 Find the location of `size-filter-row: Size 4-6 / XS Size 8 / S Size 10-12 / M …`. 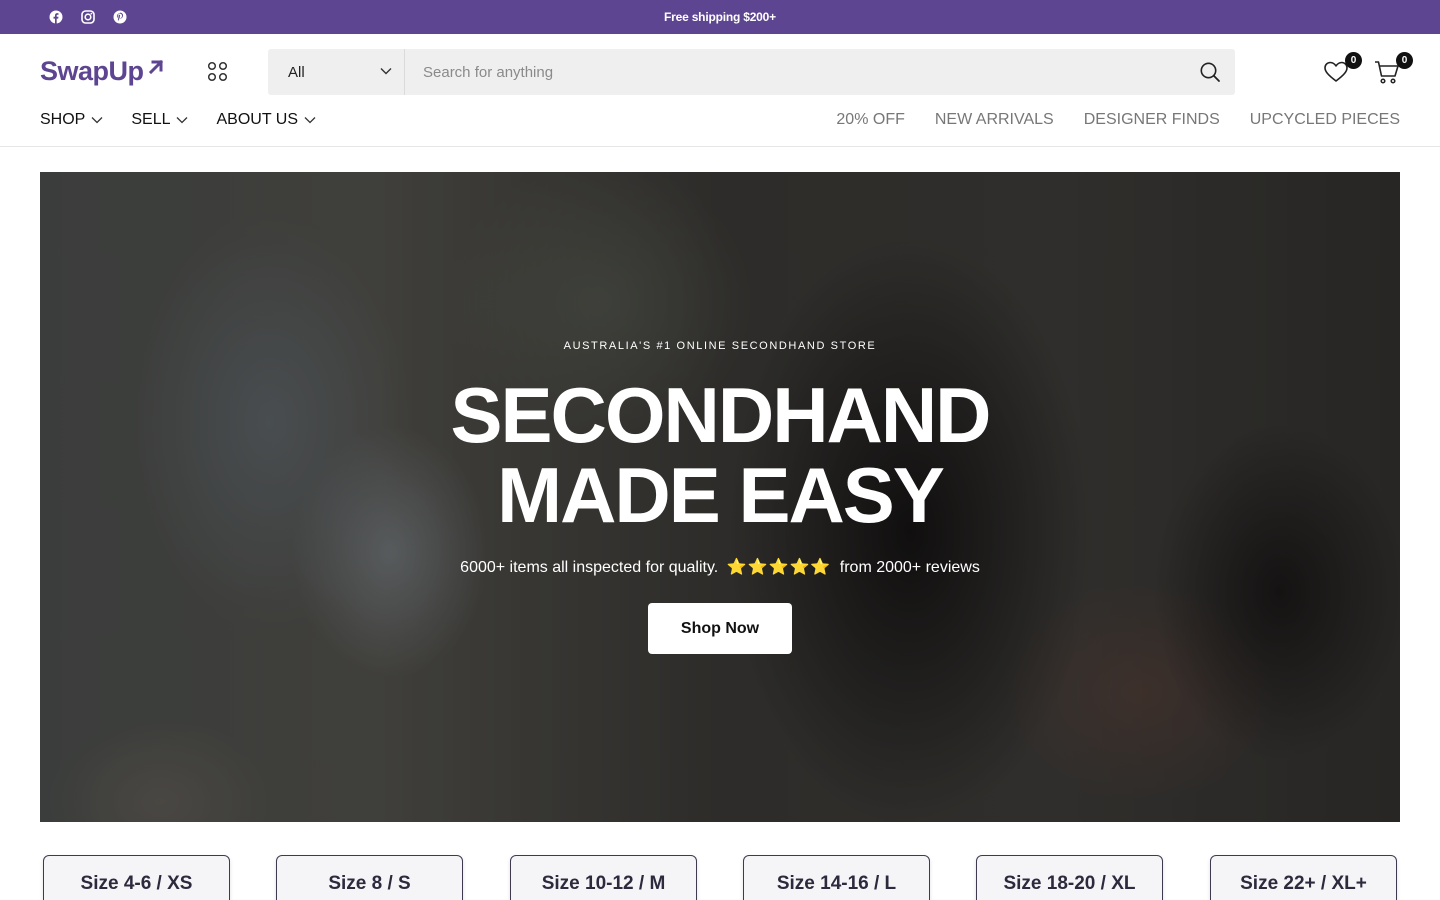

size-filter-row: Size 4-6 / XS Size 8 / S Size 10-12 / M … is located at coordinates (720, 877).